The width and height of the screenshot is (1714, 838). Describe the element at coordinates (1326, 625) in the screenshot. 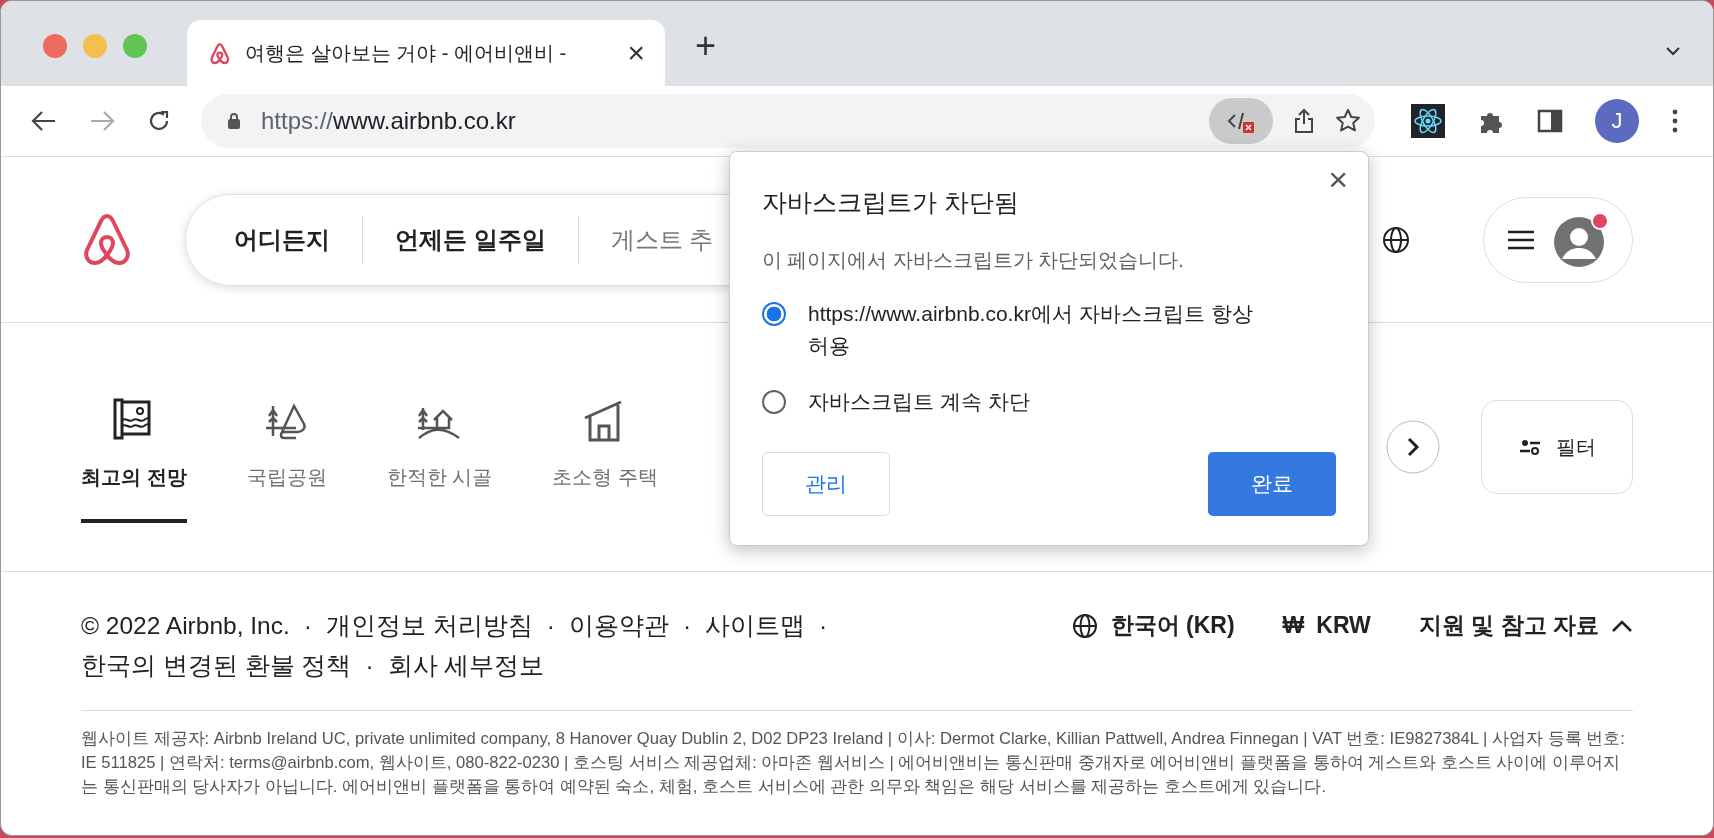

I see `currency-button: ₩ KRW` at that location.